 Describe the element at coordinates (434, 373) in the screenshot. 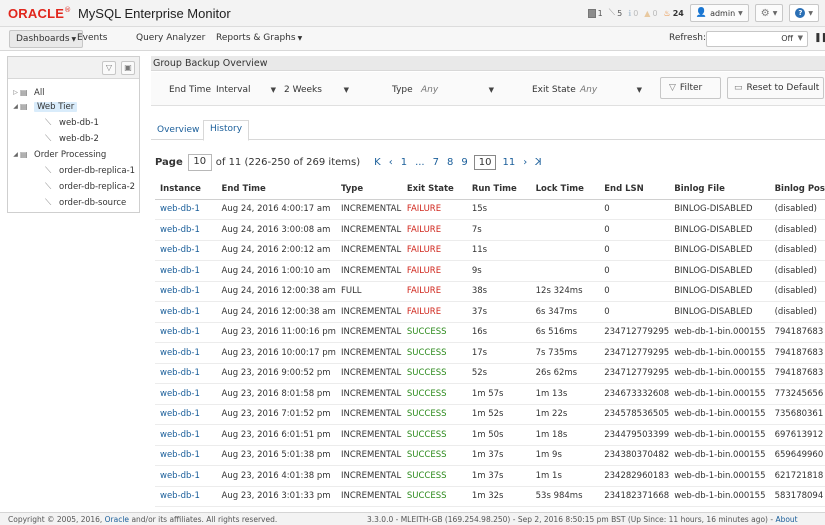

I see `exit-state-cell: SUCCESS` at that location.